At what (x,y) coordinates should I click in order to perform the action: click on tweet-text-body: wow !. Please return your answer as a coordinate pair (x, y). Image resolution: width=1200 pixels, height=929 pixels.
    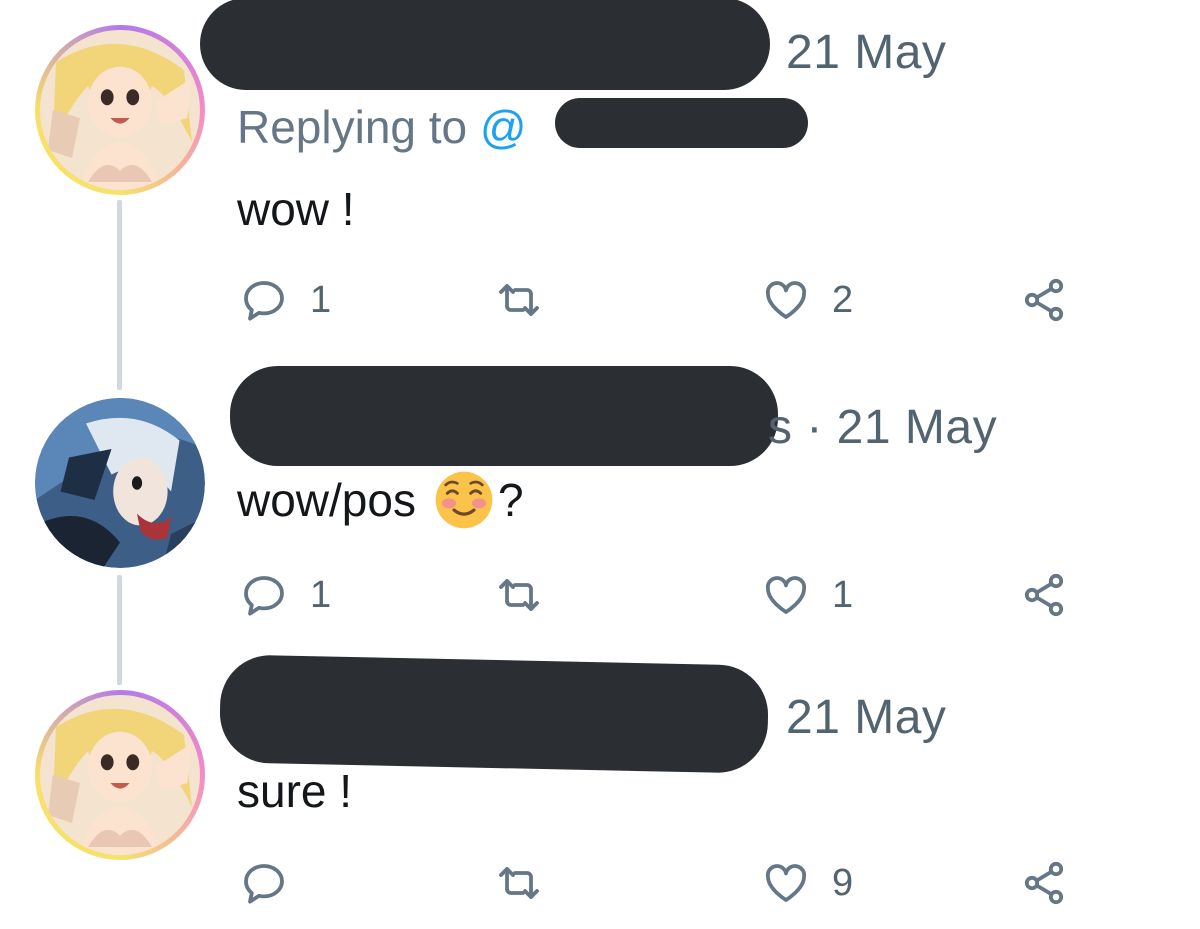
    Looking at the image, I should click on (296, 209).